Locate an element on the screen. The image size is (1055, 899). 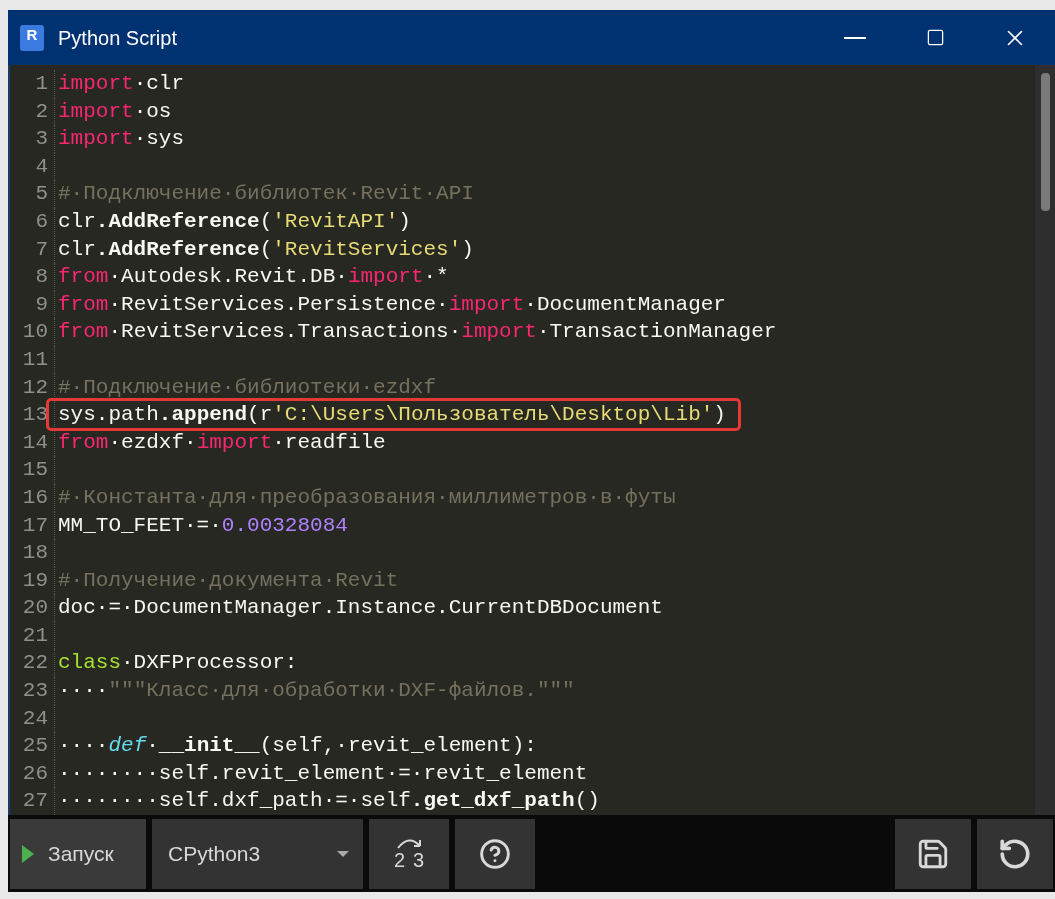
line-number: 16 is located at coordinates (34, 497).